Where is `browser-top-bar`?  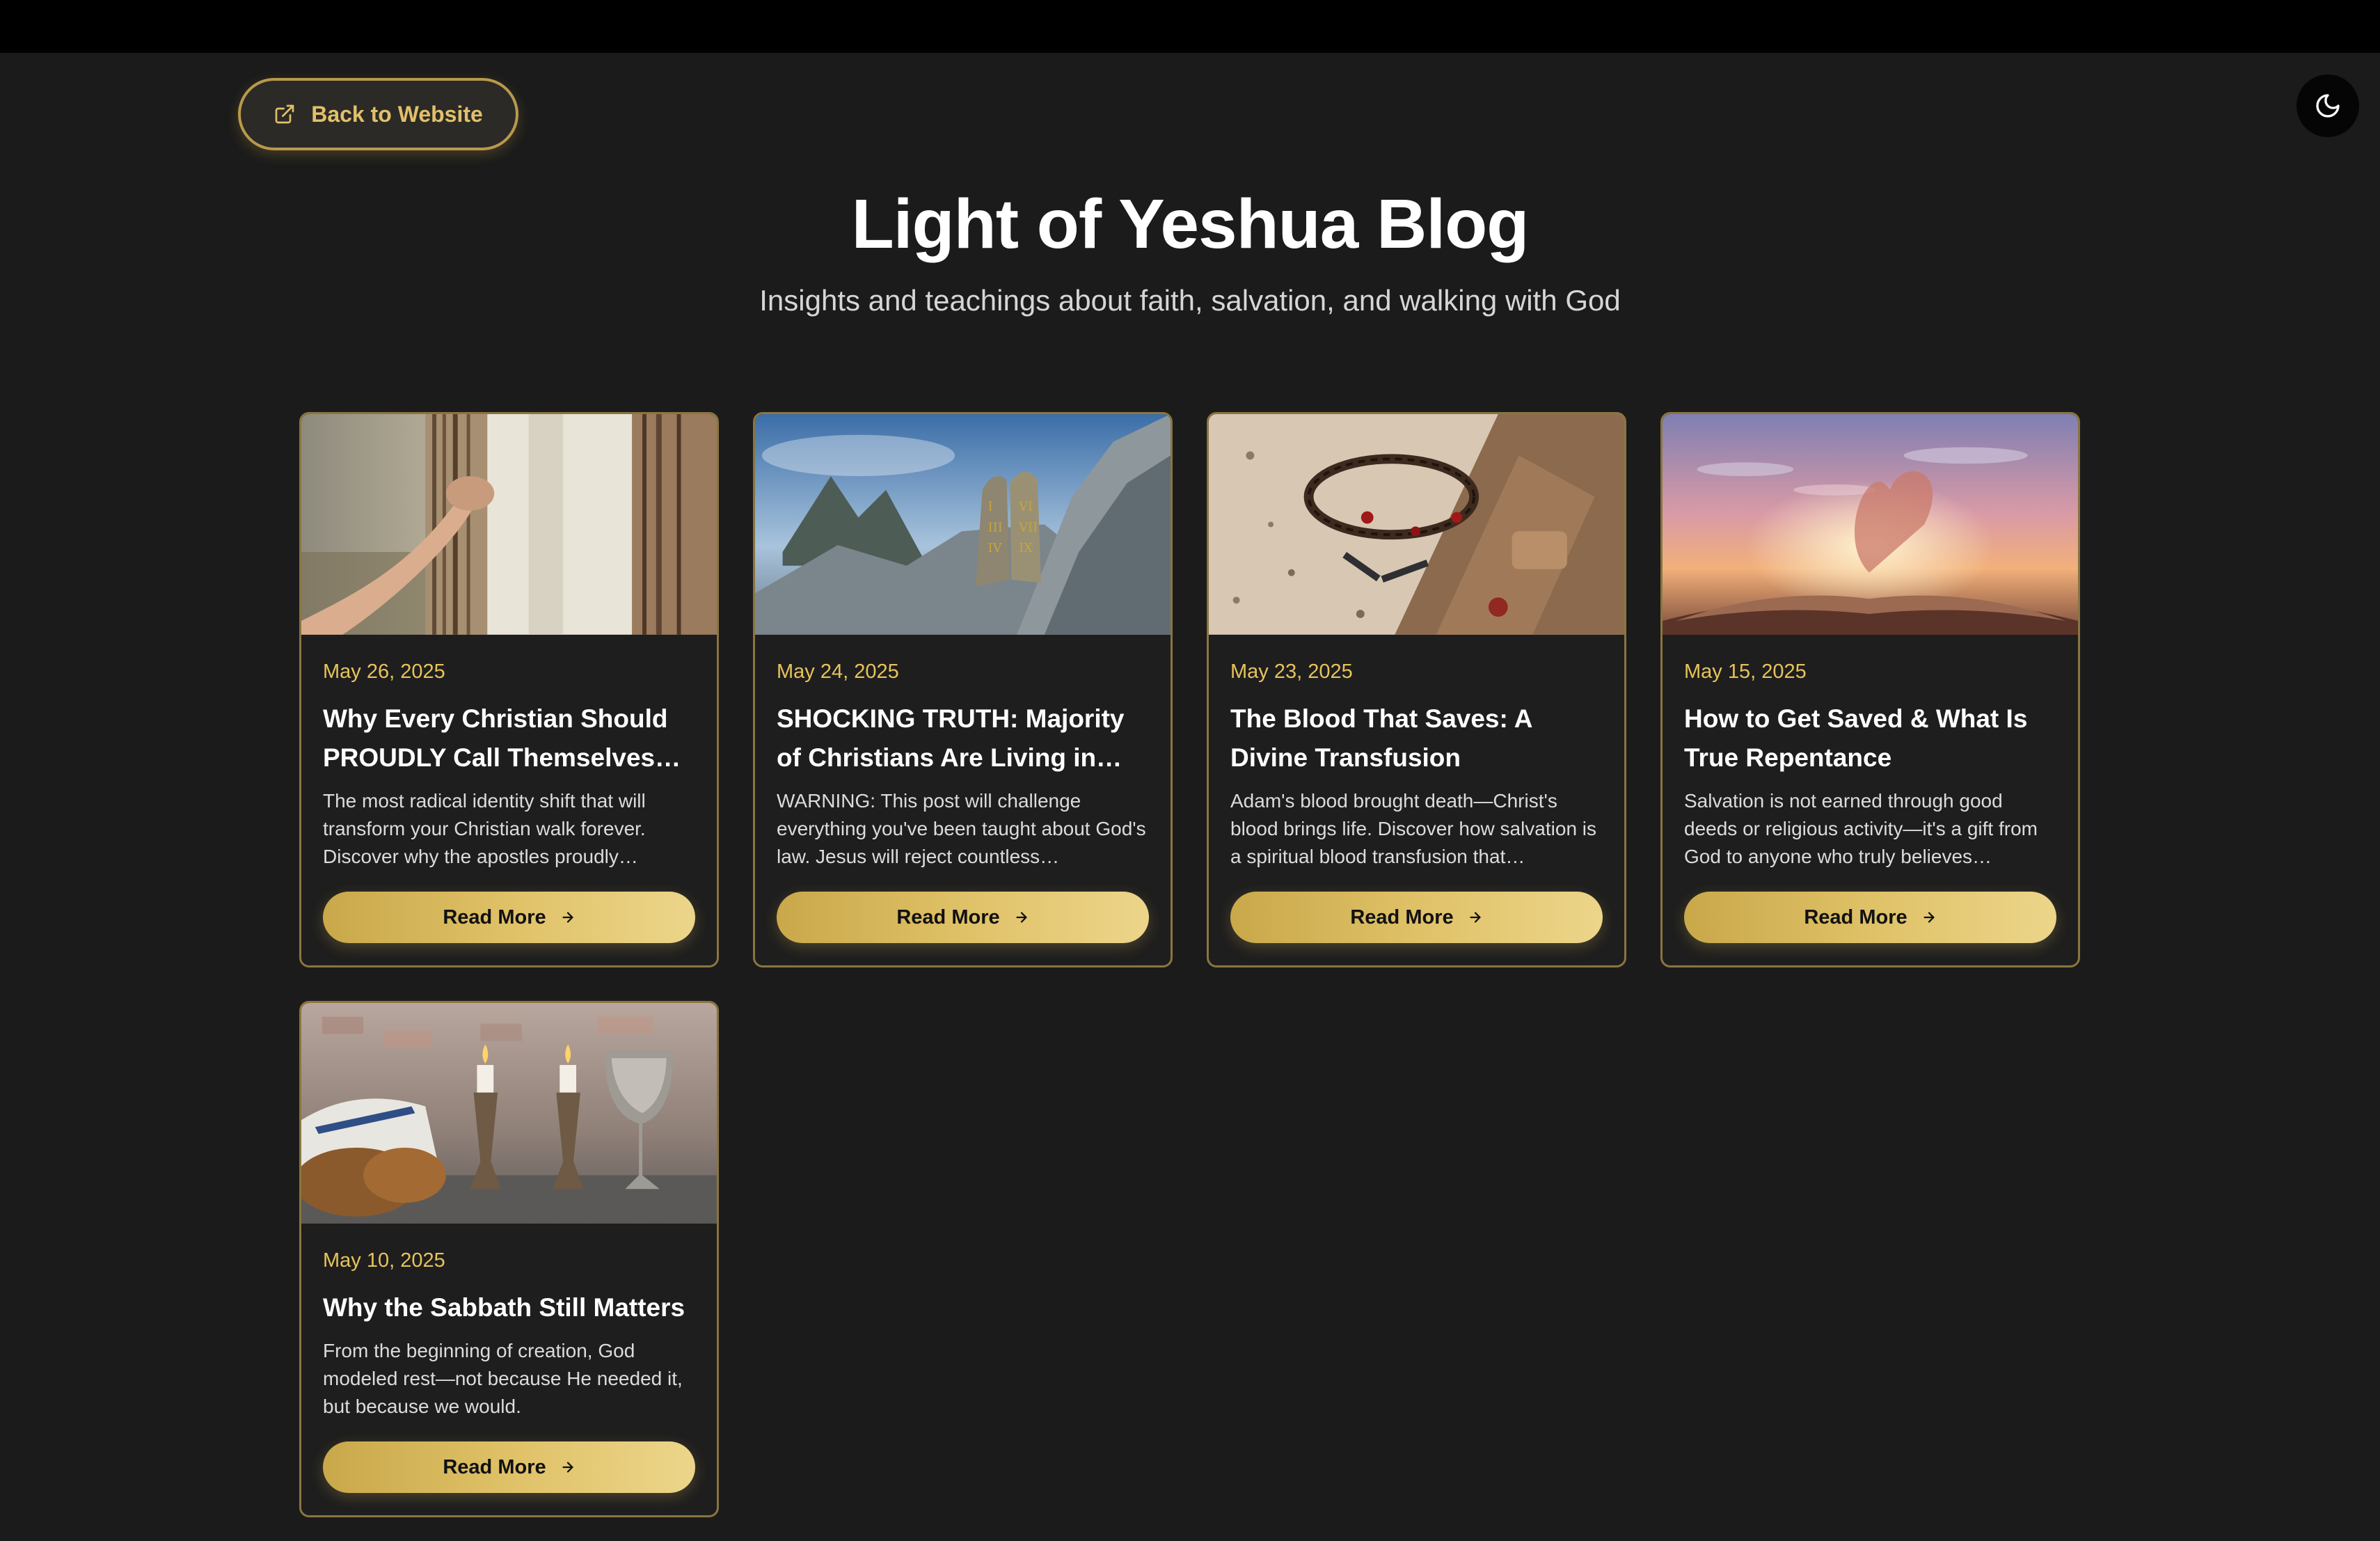
browser-top-bar is located at coordinates (1190, 26).